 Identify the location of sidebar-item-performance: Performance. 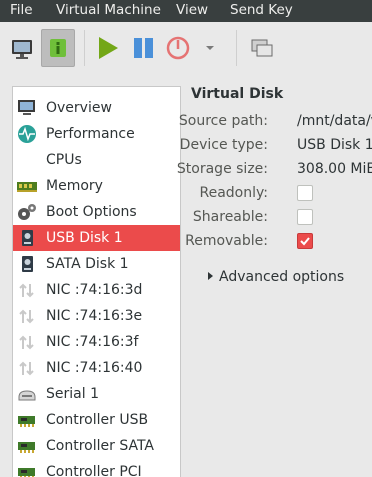
(96, 134).